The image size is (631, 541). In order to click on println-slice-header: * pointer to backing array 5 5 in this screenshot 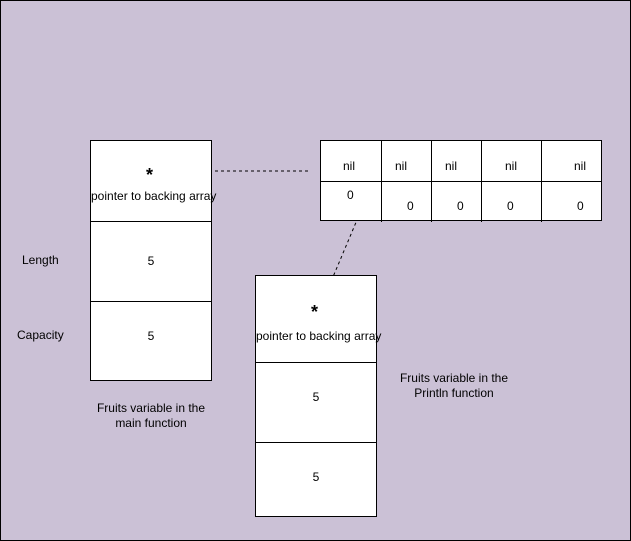, I will do `click(318, 396)`.